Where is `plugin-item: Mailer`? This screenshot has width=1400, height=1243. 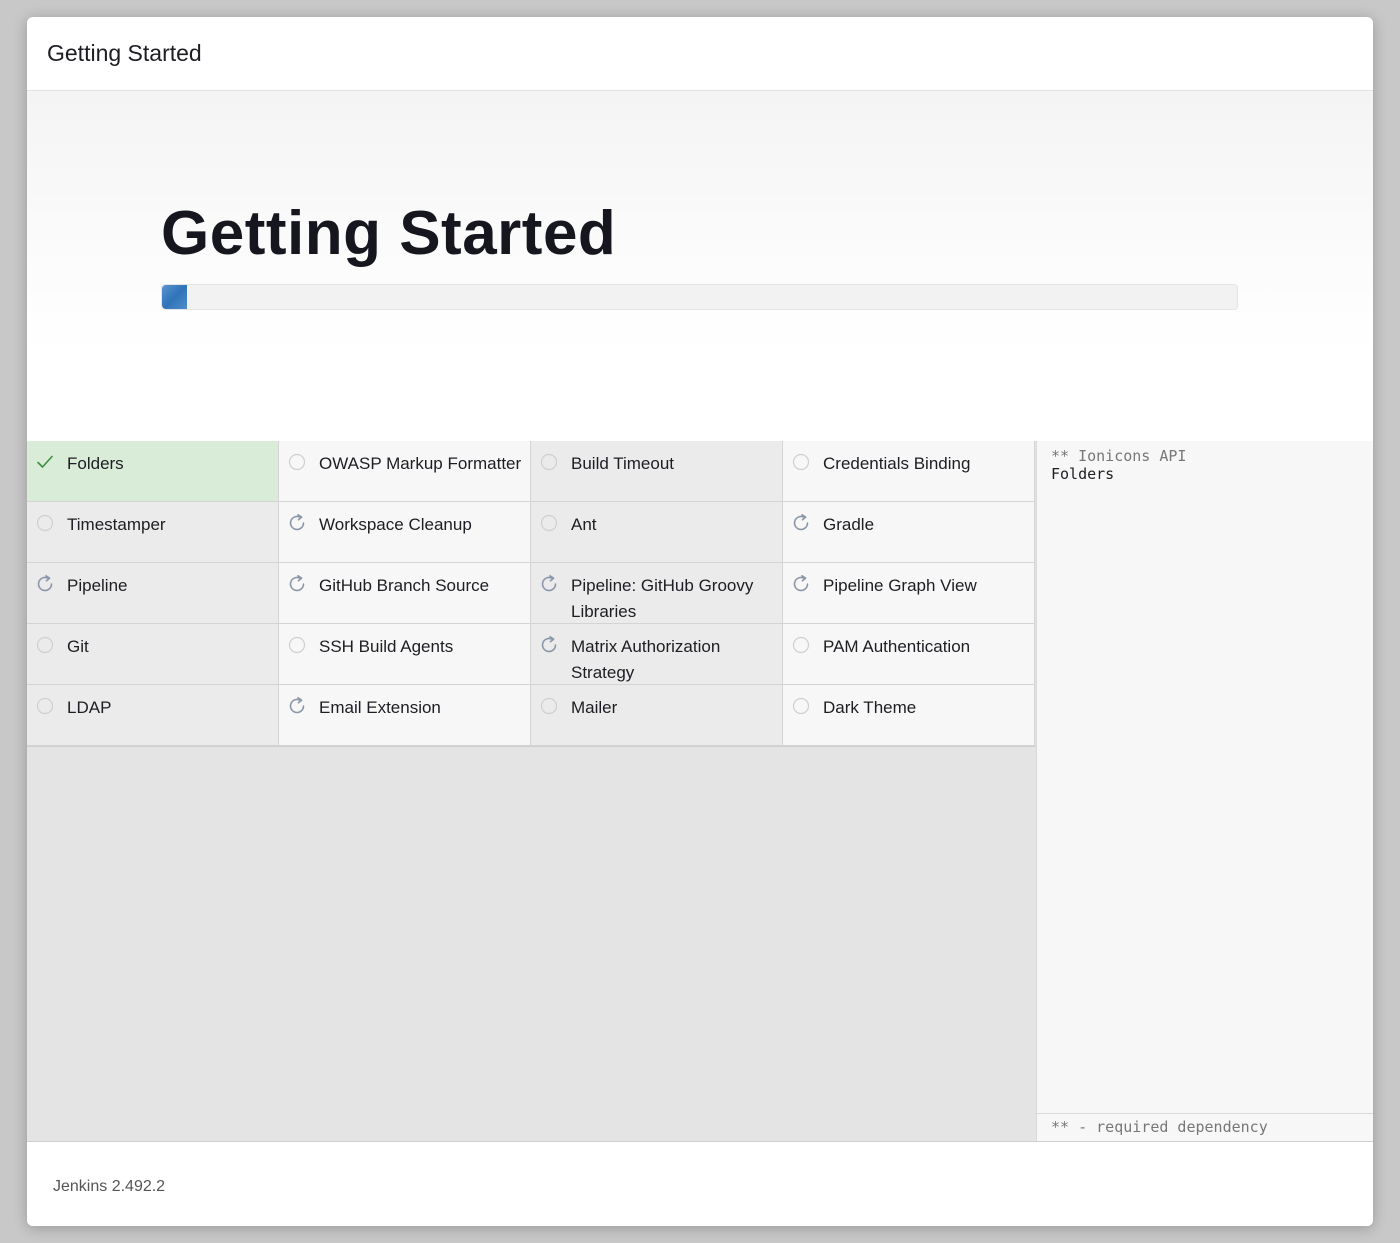 plugin-item: Mailer is located at coordinates (657, 715).